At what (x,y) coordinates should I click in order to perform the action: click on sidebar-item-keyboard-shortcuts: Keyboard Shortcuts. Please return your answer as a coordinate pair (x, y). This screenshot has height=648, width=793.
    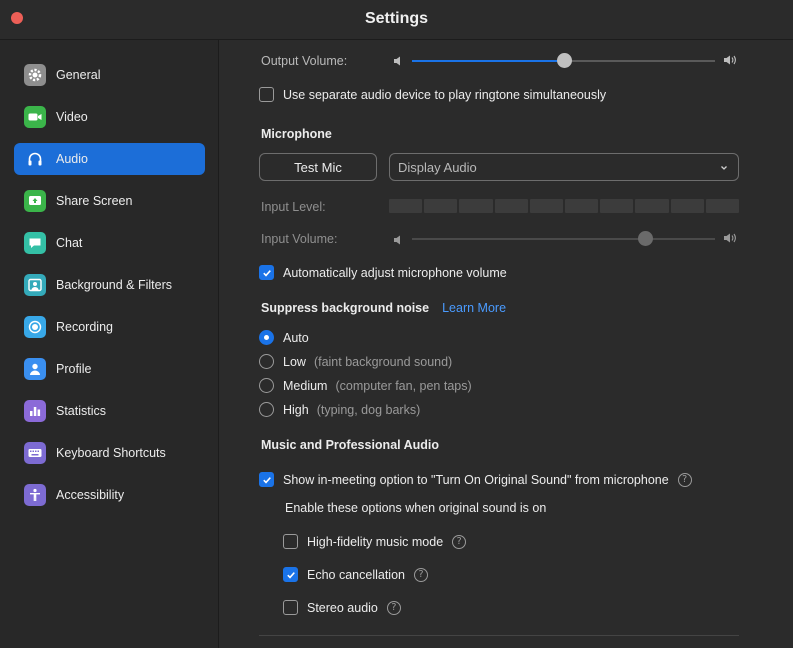
    Looking at the image, I should click on (109, 453).